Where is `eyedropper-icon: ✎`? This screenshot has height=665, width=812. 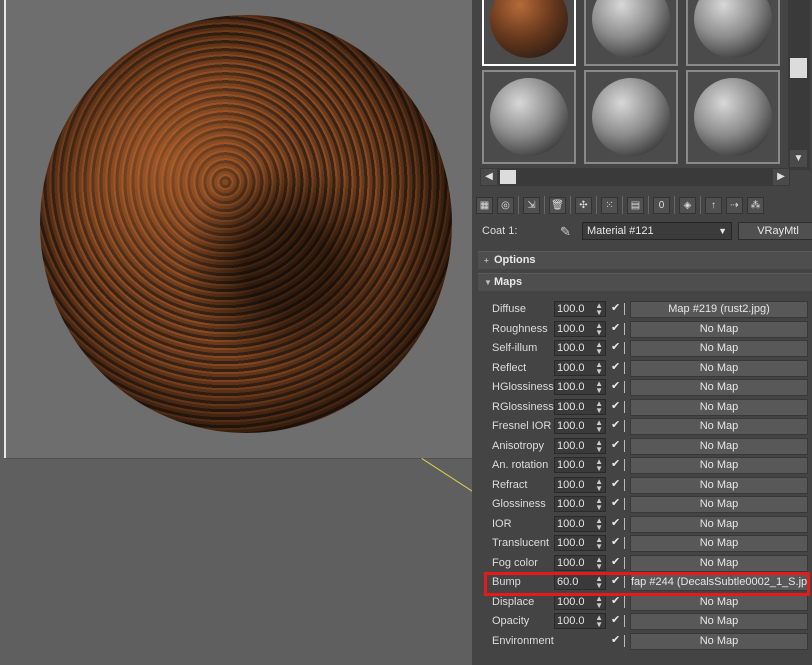
eyedropper-icon: ✎ is located at coordinates (565, 232).